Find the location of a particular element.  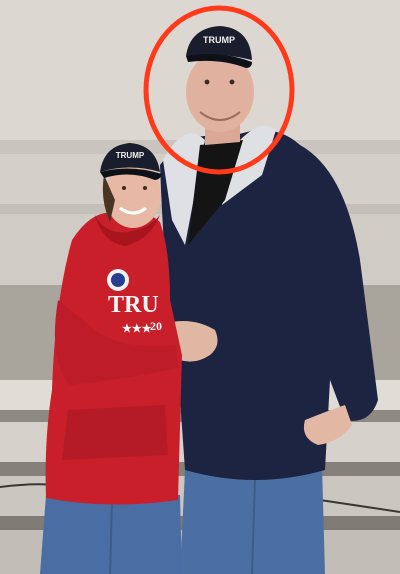

hoodie-stars: ★★★ is located at coordinates (137, 329).